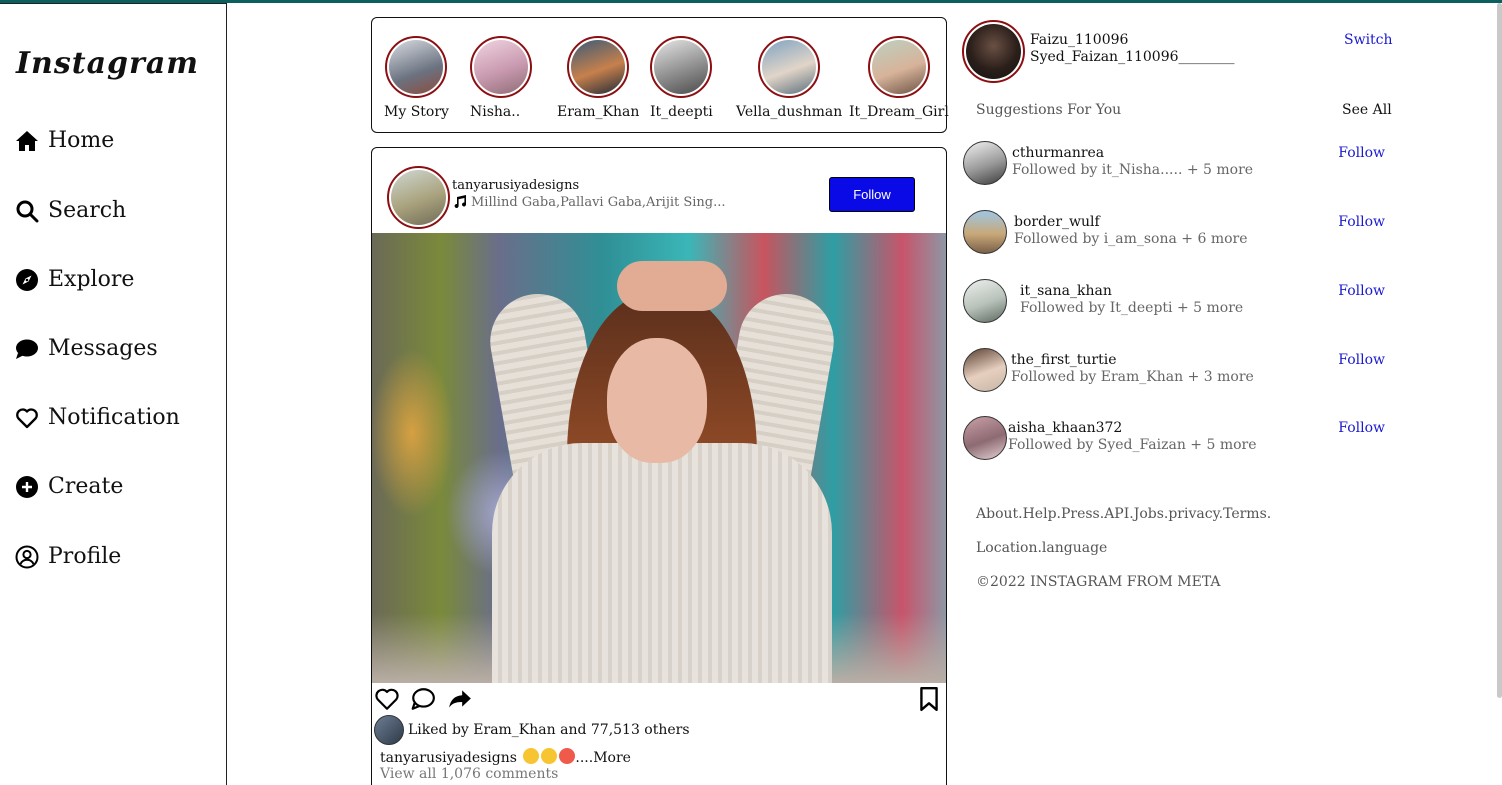 The image size is (1502, 785). Describe the element at coordinates (1049, 110) in the screenshot. I see `suggestions-title: Suggestions For You` at that location.